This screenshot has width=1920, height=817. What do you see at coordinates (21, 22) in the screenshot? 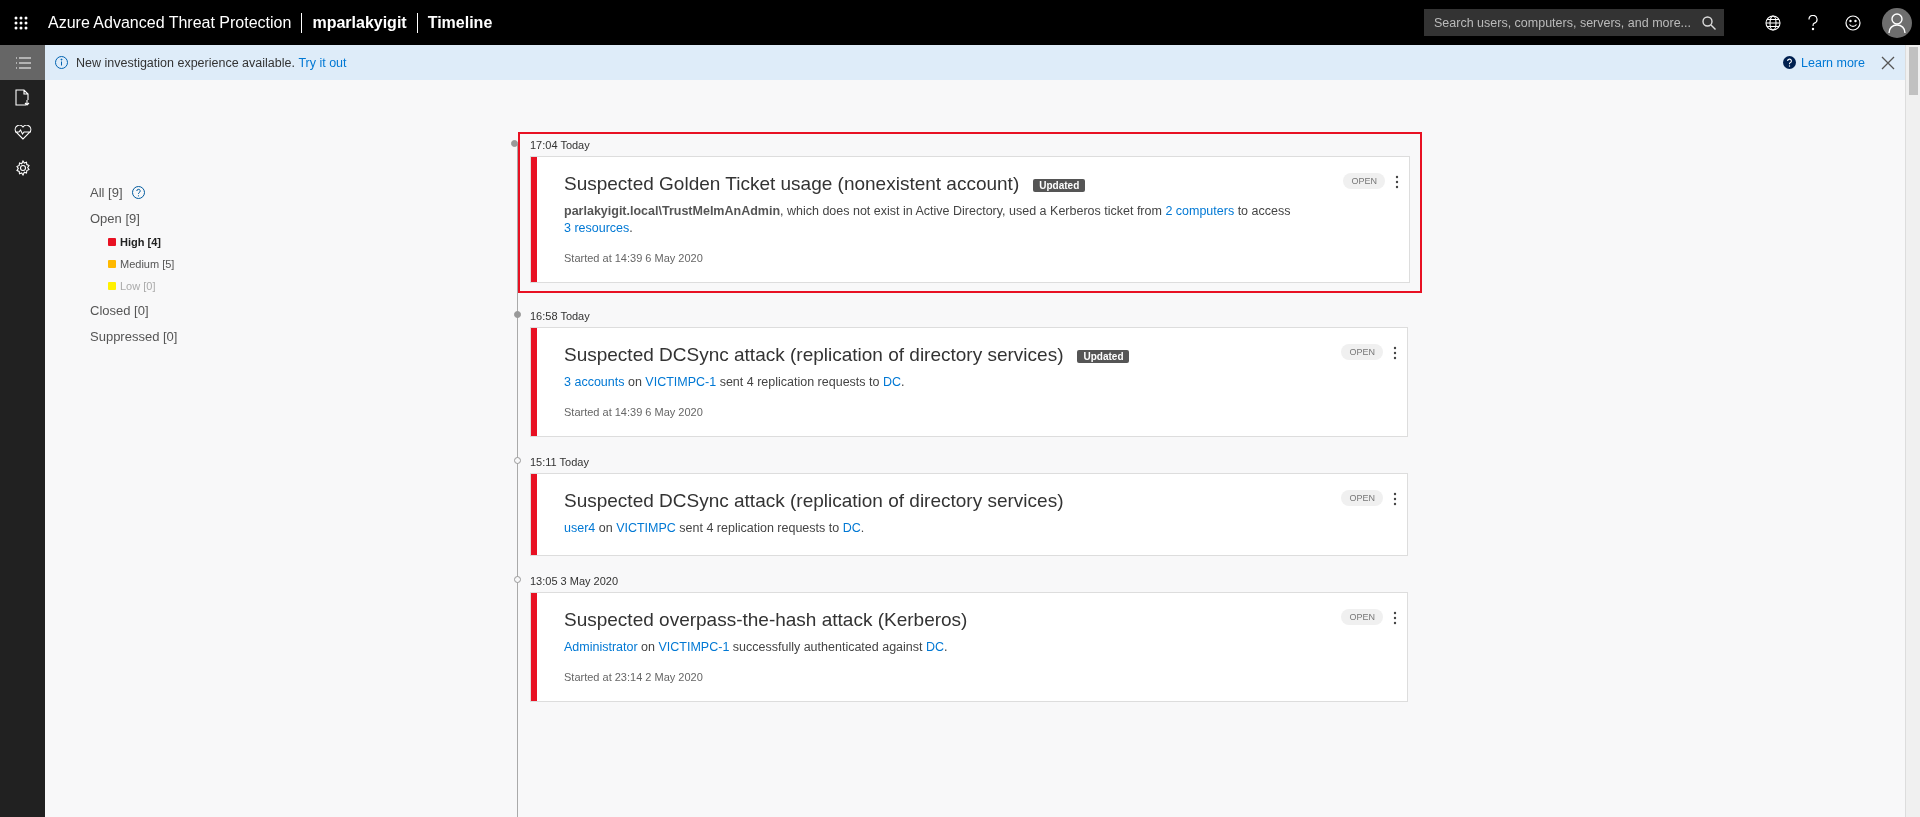
I see `app-launcher-icon` at bounding box center [21, 22].